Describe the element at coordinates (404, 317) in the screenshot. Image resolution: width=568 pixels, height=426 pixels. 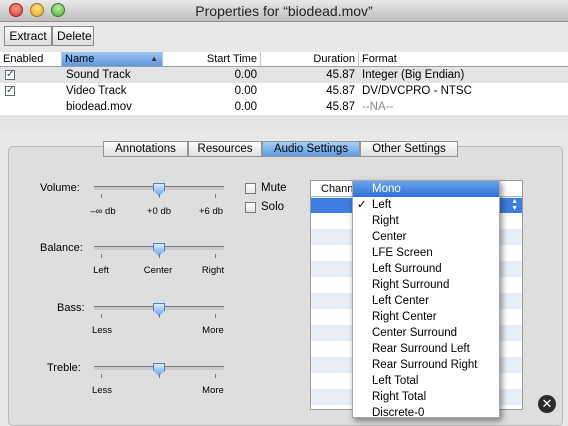
I see `menu-item-label: Right Center` at that location.